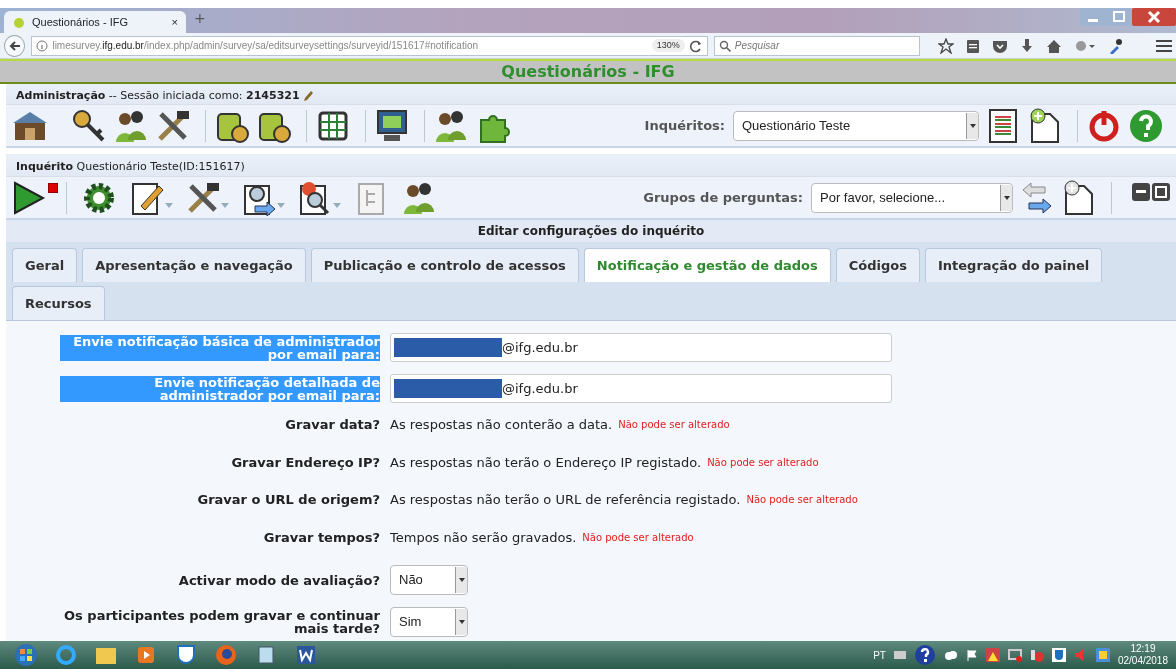  Describe the element at coordinates (1000, 45) in the screenshot. I see `pocket-icon` at that location.